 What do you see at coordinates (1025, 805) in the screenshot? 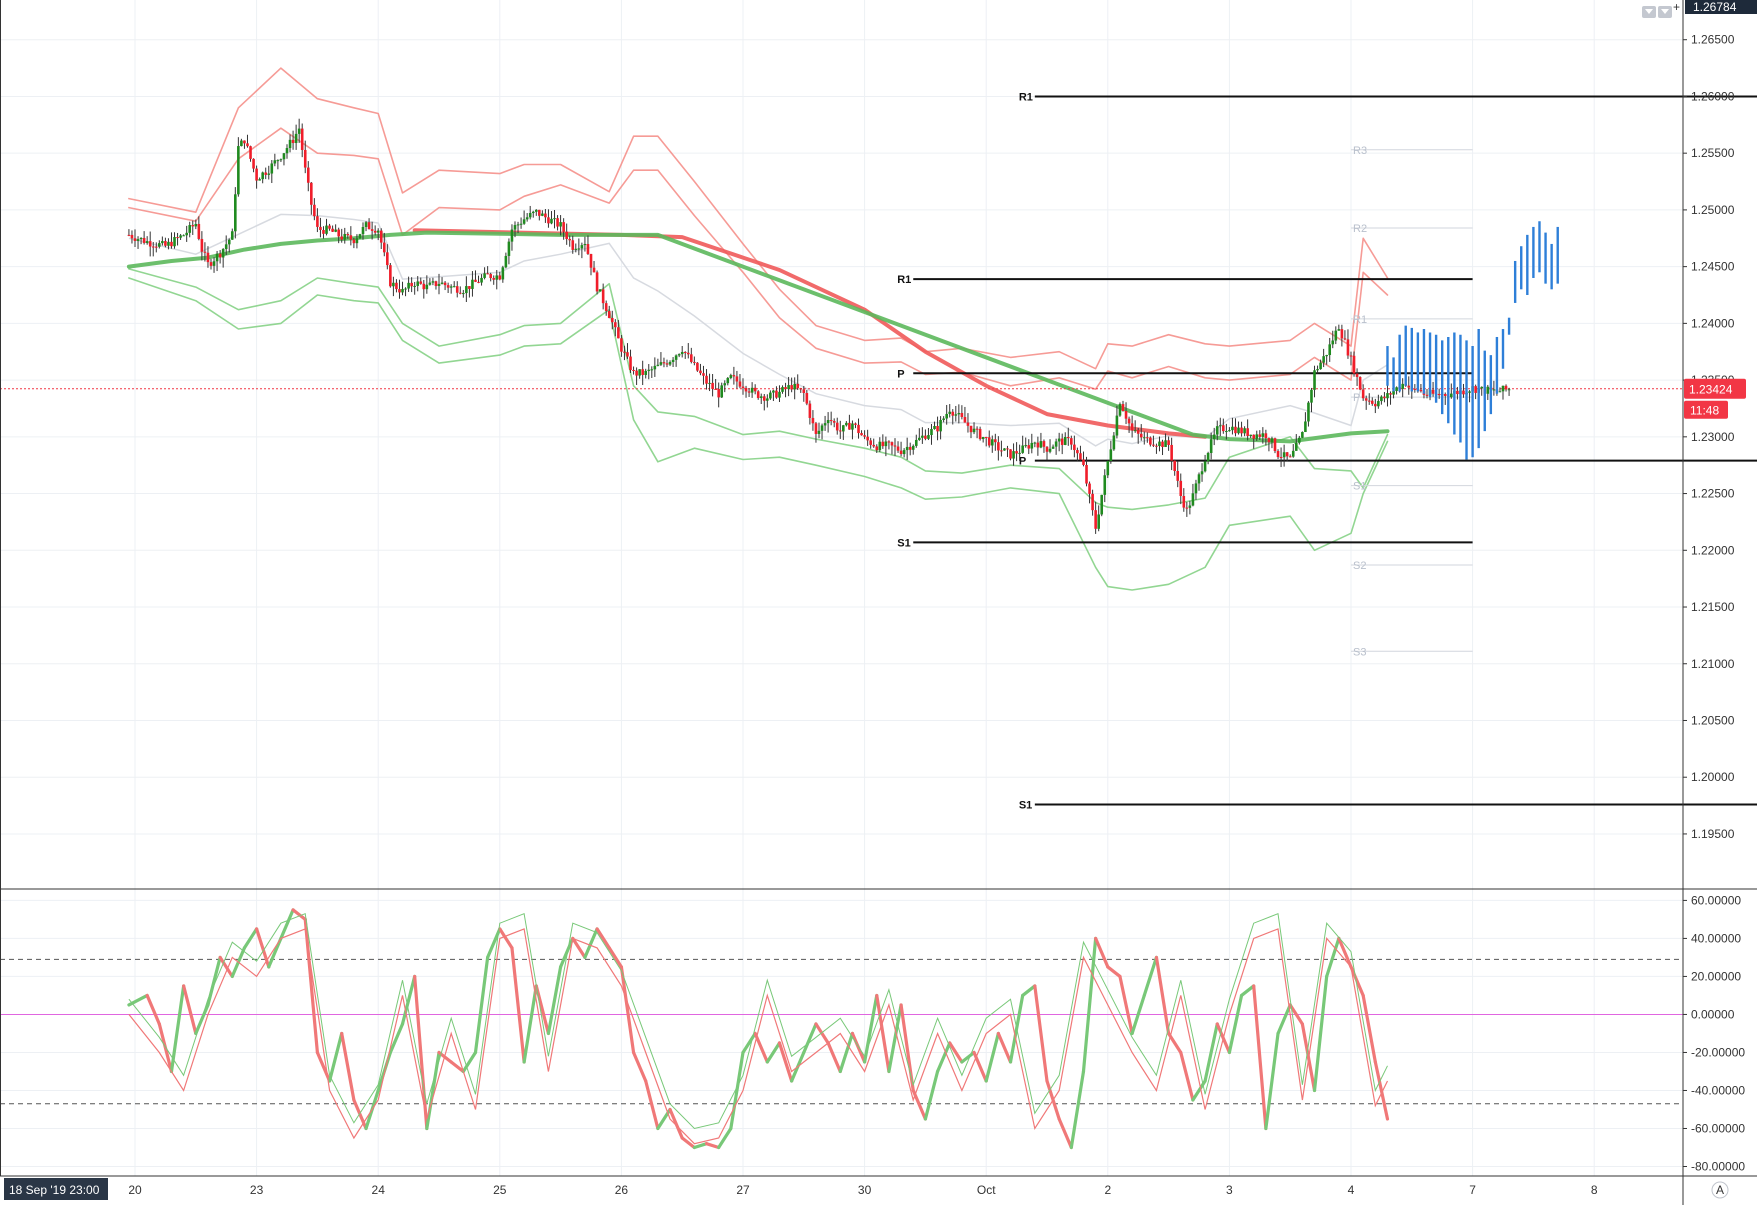
I see `pivot-label: S1` at bounding box center [1025, 805].